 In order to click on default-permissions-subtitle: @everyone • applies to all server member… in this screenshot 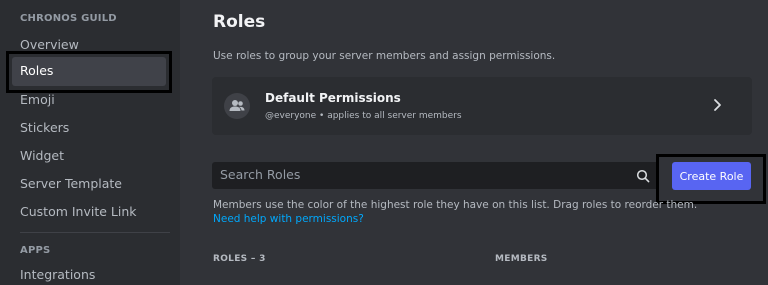, I will do `click(363, 116)`.